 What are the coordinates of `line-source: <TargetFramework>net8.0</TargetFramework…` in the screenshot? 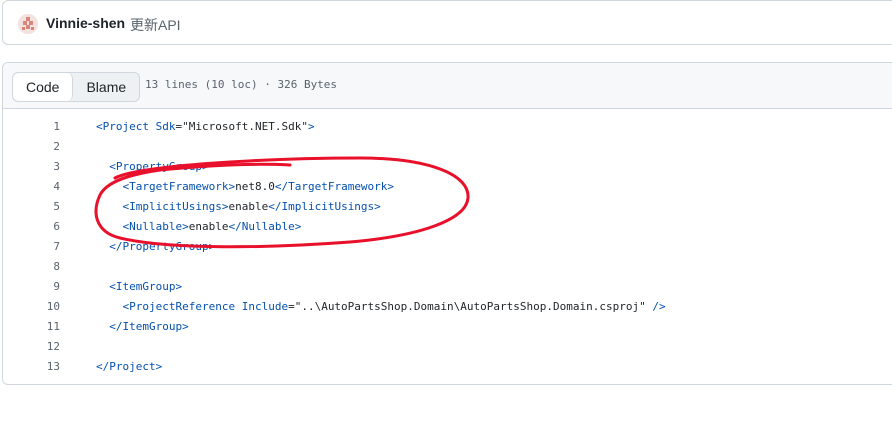 It's located at (245, 187).